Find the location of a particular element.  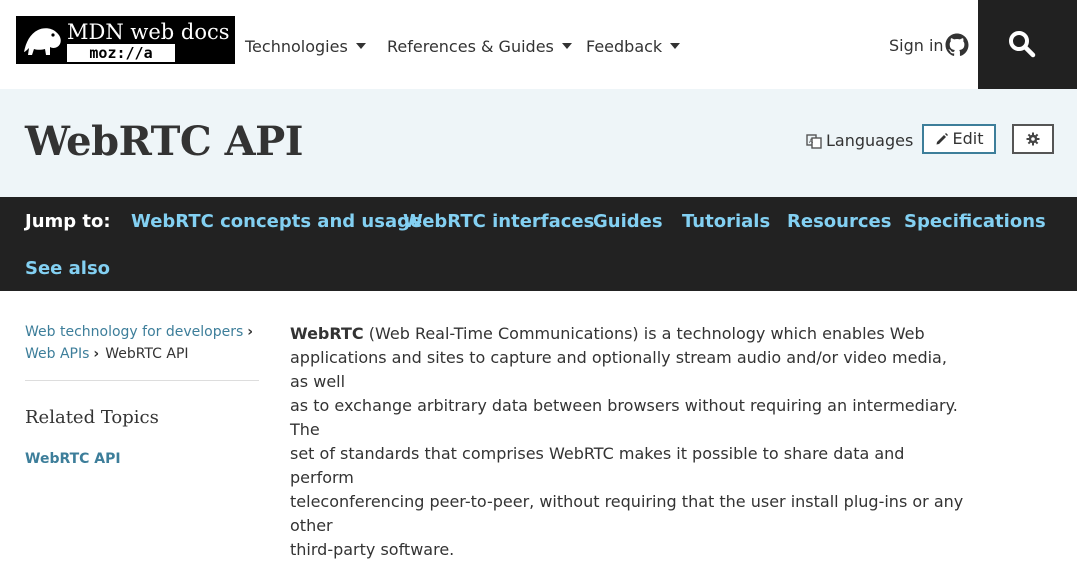

nav-label: Technologies is located at coordinates (296, 46).